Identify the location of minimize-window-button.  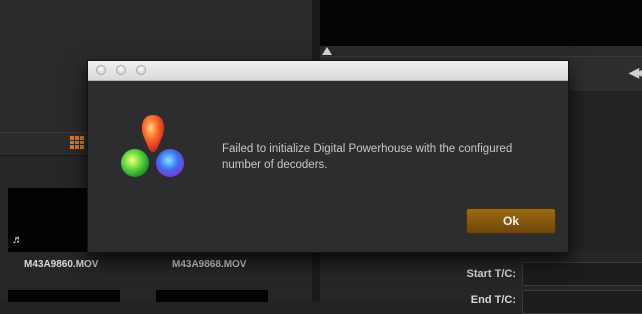
(121, 70).